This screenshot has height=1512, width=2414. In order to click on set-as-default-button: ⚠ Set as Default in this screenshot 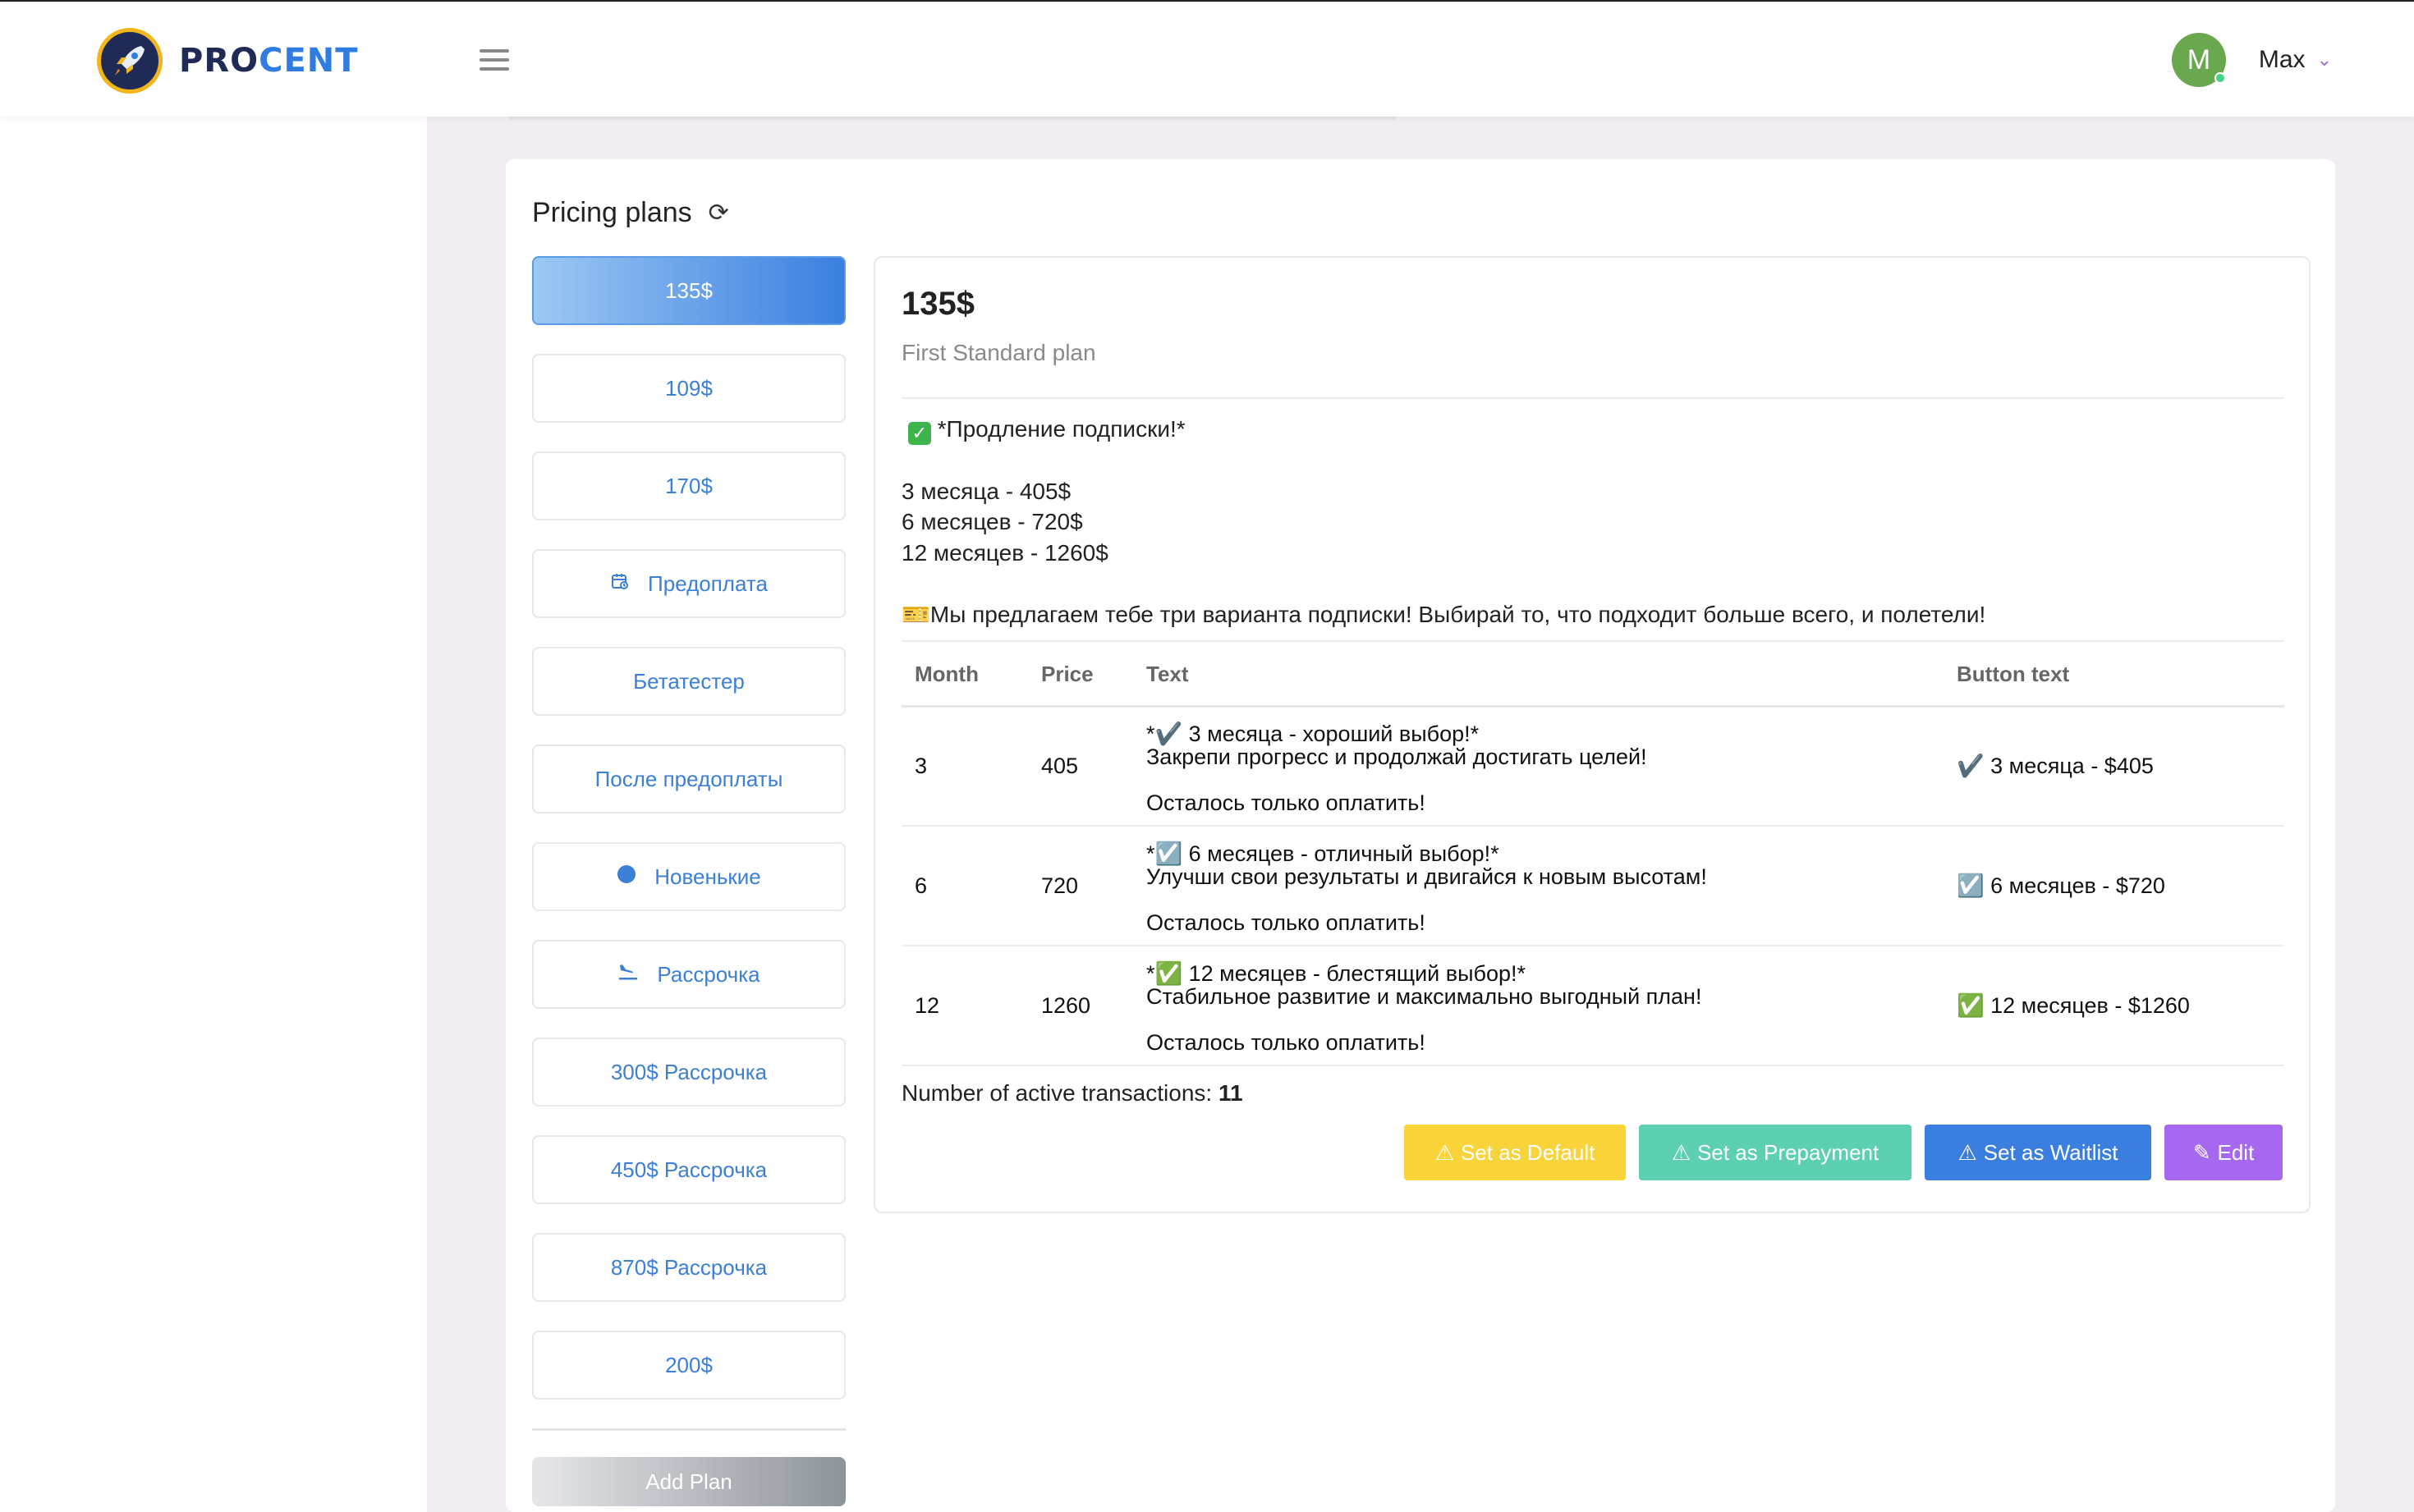, I will do `click(1515, 1152)`.